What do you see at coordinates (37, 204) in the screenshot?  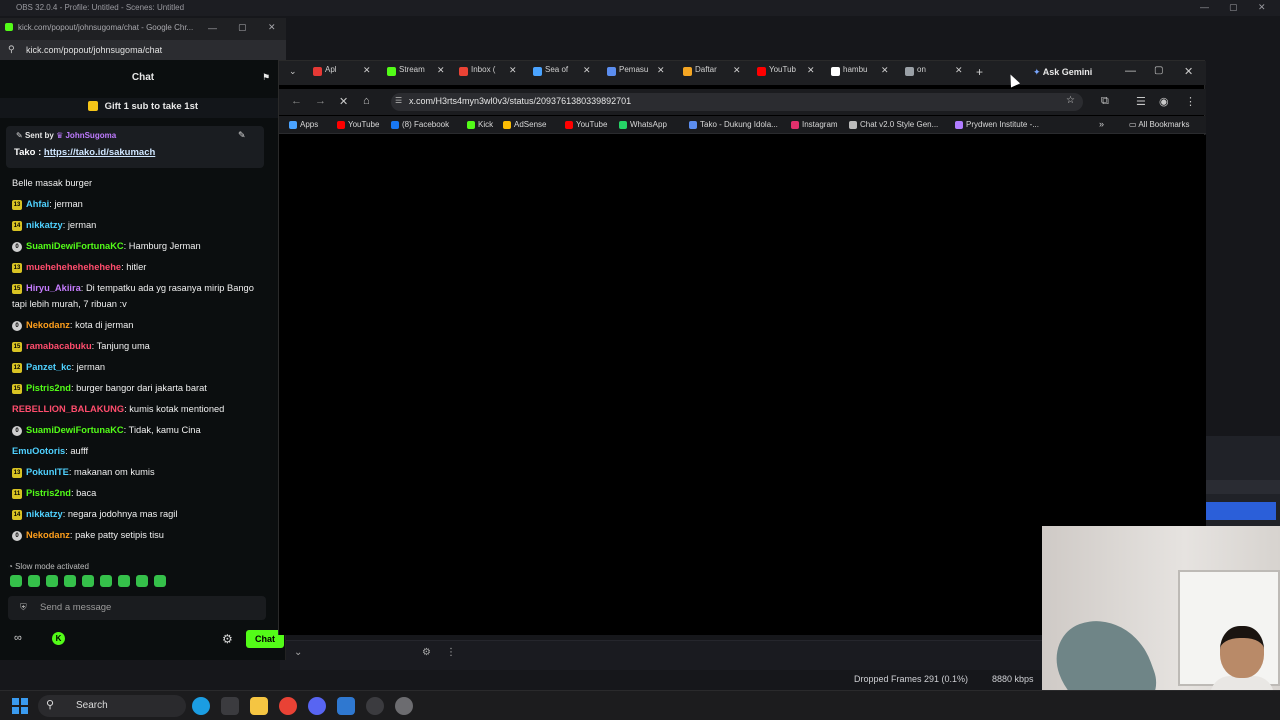 I see `chat-username: Ahfai` at bounding box center [37, 204].